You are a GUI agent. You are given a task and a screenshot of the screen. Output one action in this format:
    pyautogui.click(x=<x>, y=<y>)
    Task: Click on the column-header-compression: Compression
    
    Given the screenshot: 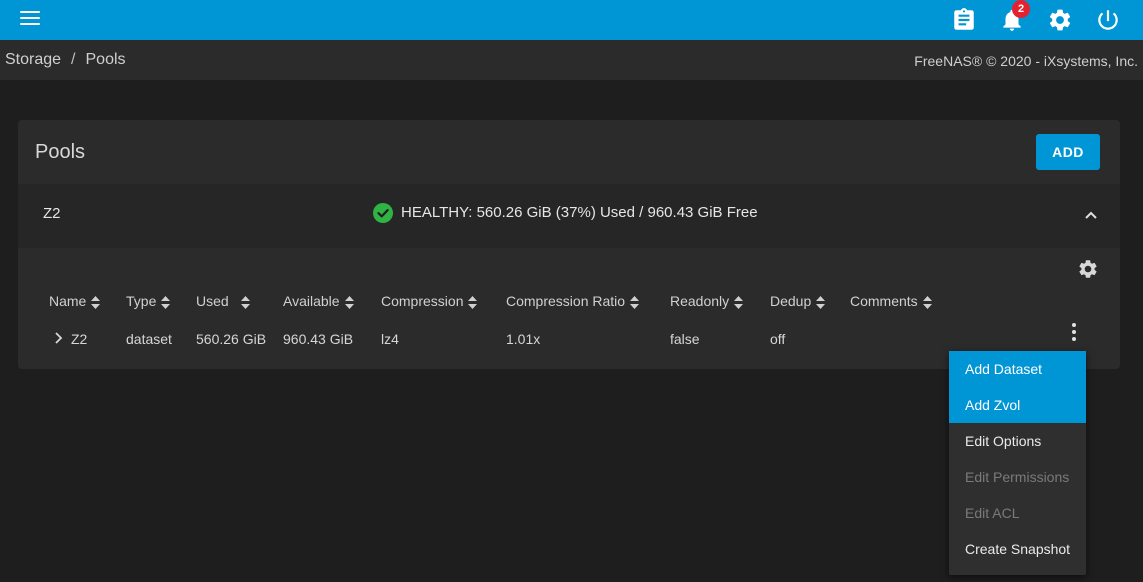 What is the action you would take?
    pyautogui.click(x=429, y=301)
    